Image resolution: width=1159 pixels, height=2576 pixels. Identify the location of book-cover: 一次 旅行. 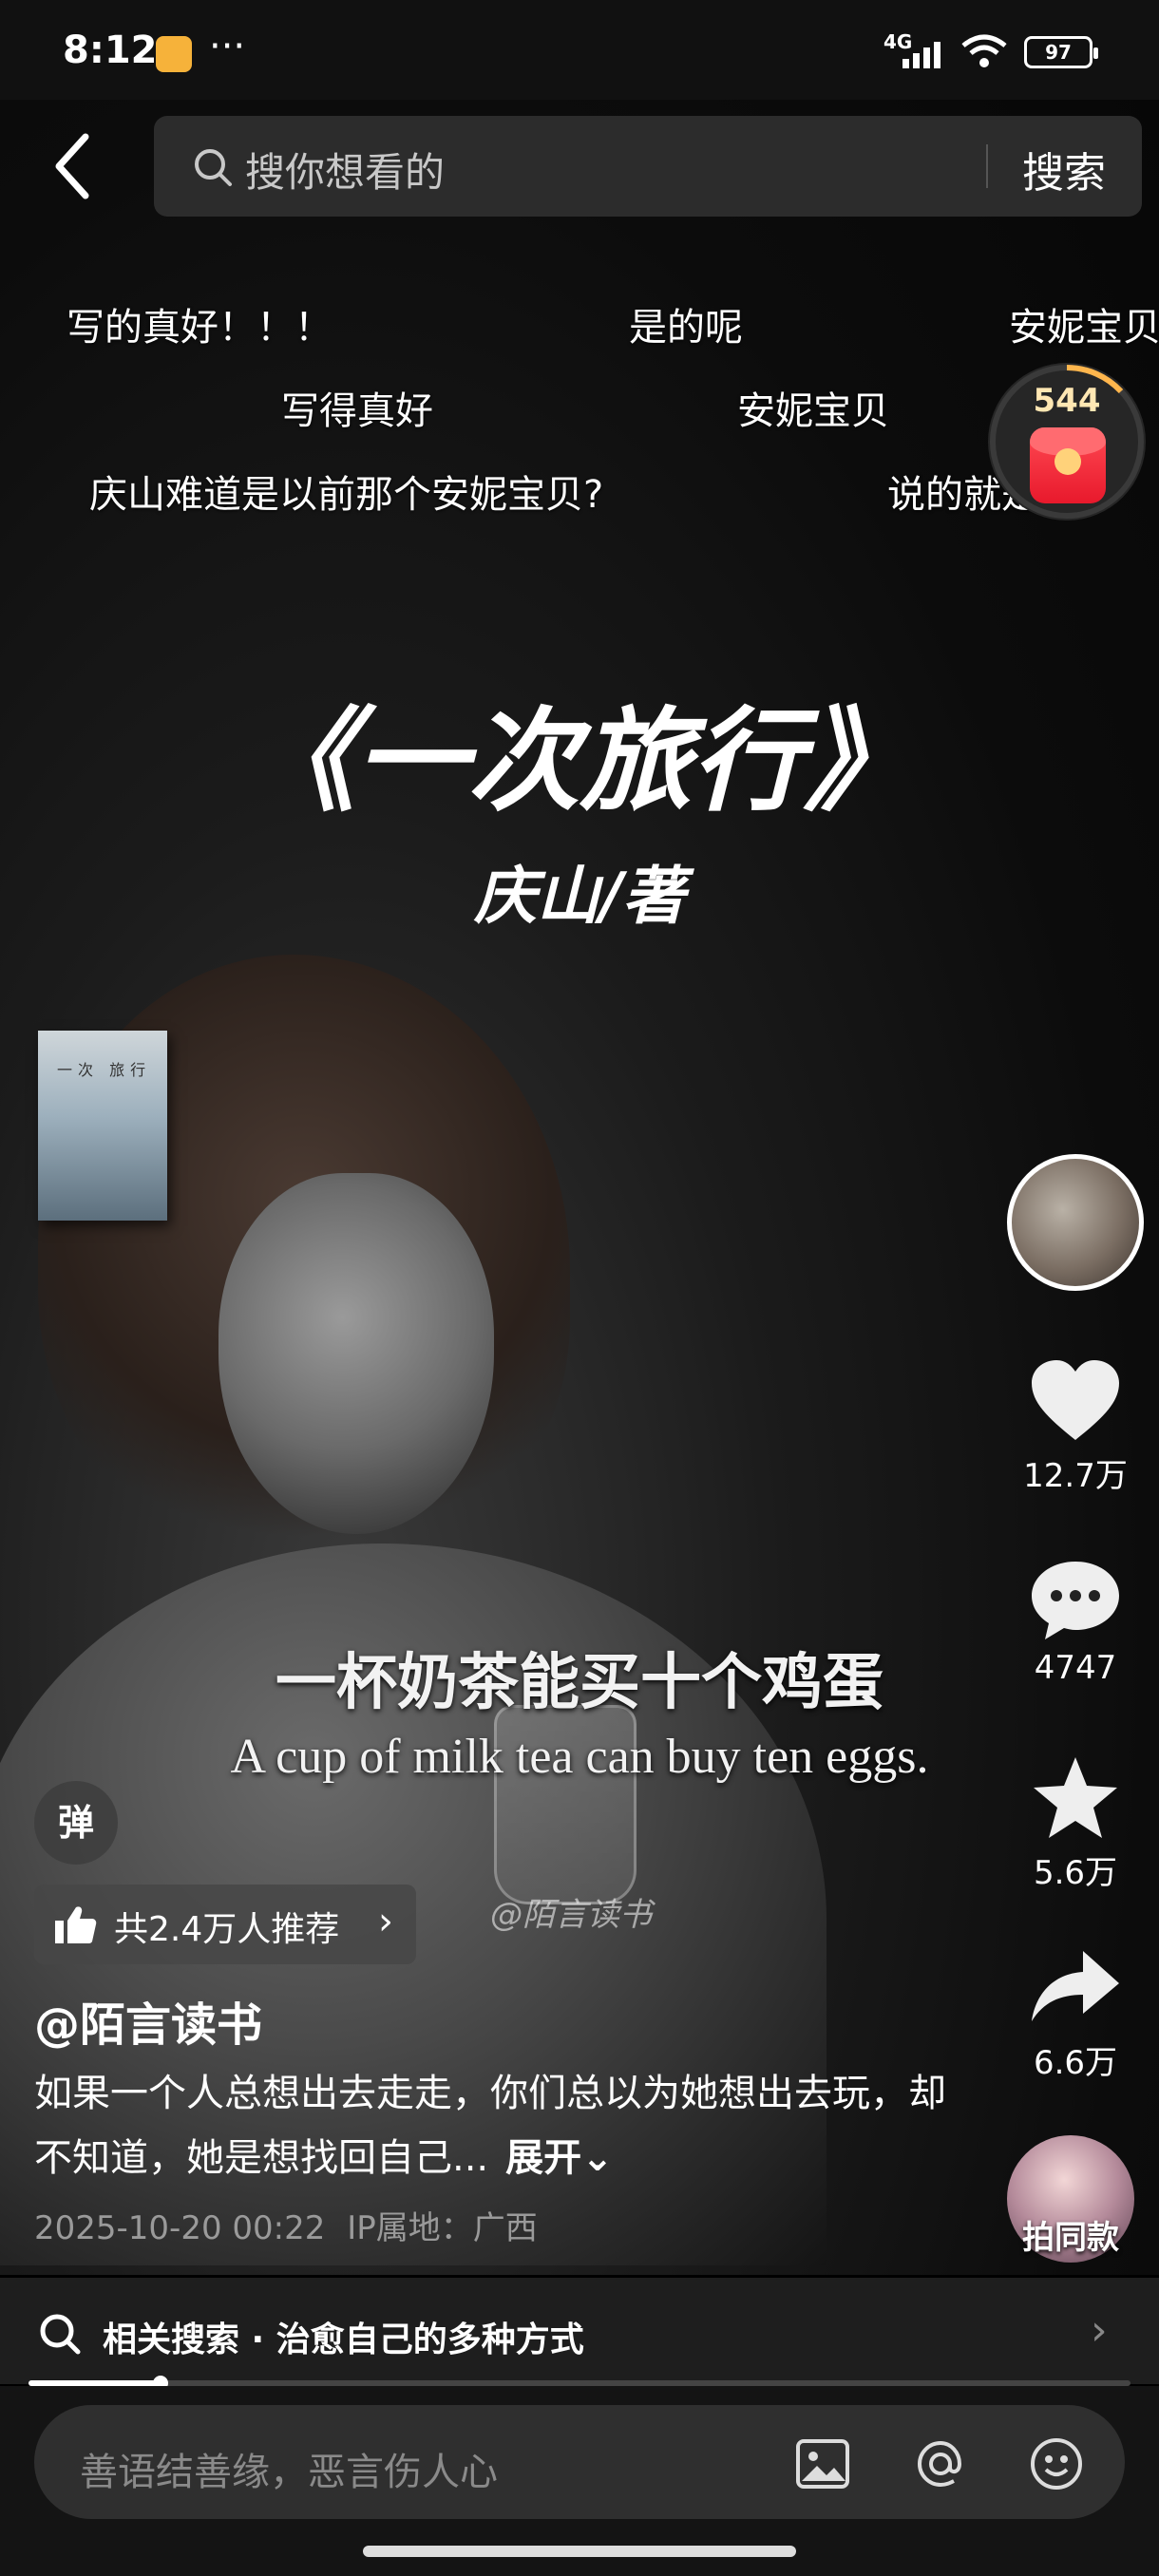
(102, 1126).